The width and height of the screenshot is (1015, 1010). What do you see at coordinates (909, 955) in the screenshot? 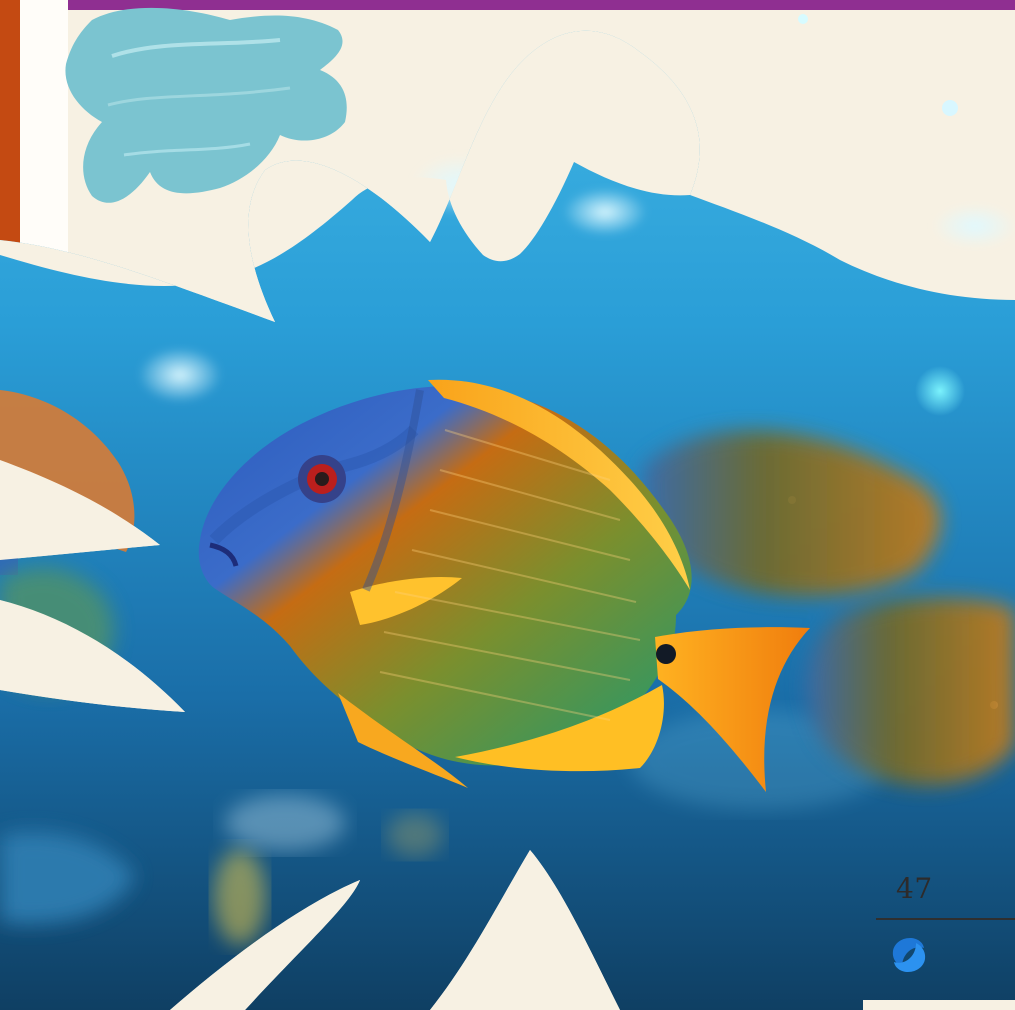
I see `publisher-logo-icon` at bounding box center [909, 955].